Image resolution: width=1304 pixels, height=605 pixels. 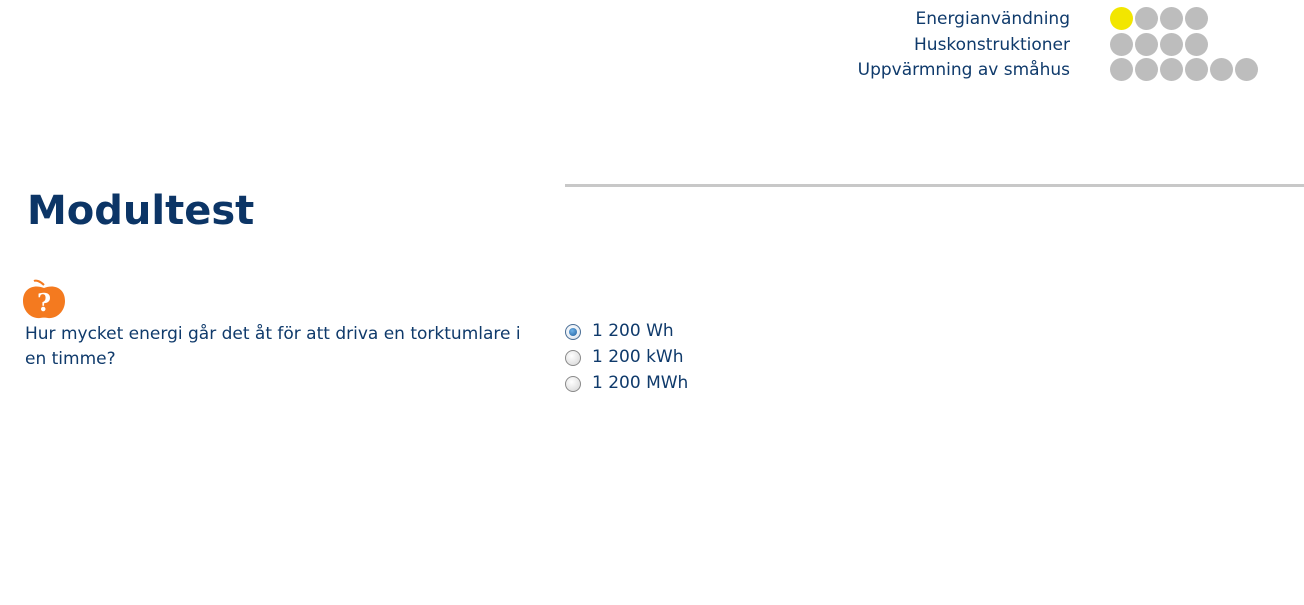 What do you see at coordinates (640, 383) in the screenshot?
I see `answer-label: 1 200 MWh` at bounding box center [640, 383].